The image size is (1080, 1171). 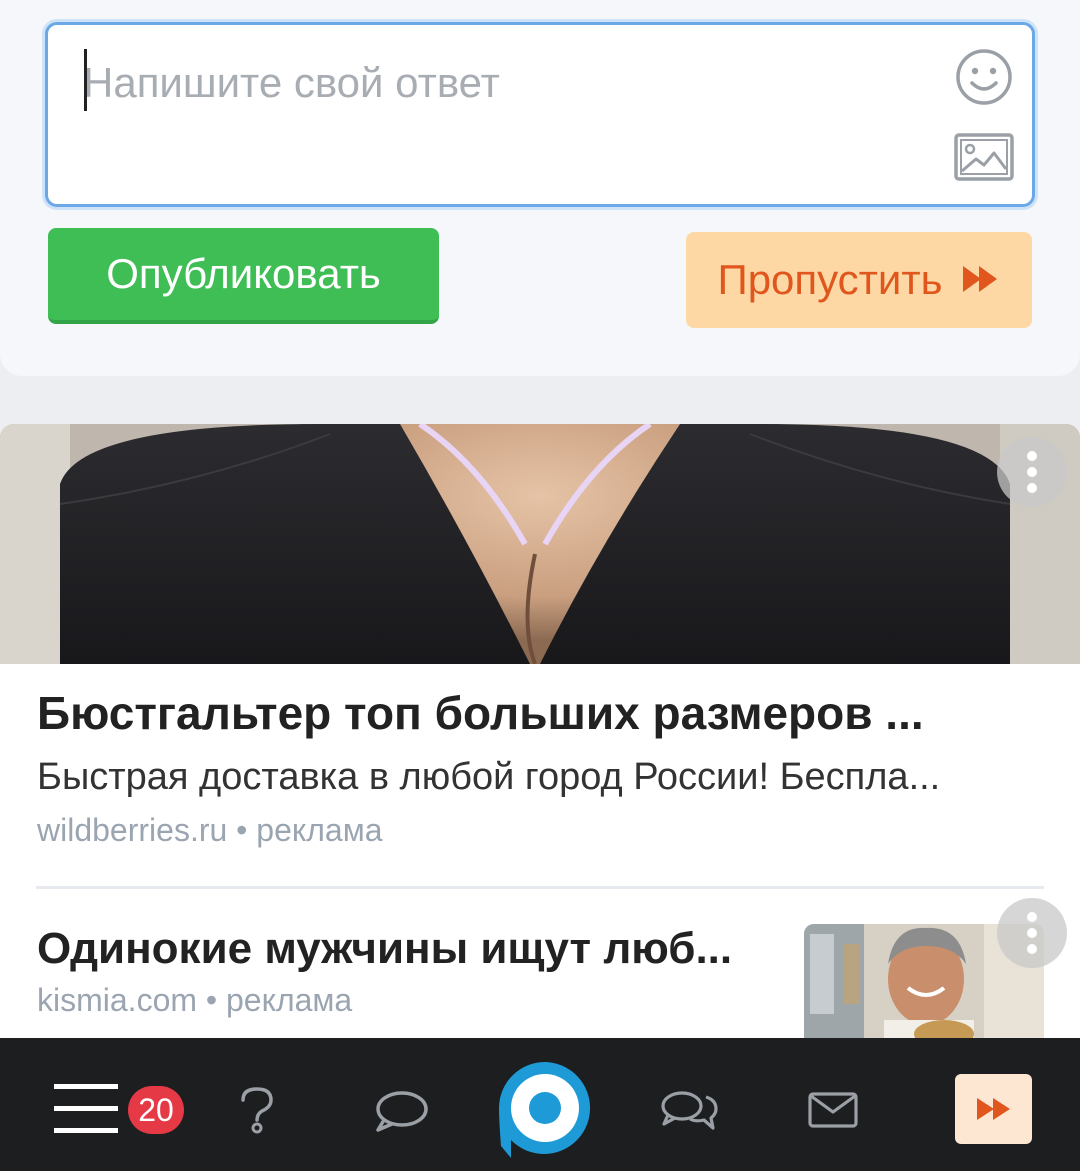 I want to click on bottom-navigation: 20, so click(x=540, y=1104).